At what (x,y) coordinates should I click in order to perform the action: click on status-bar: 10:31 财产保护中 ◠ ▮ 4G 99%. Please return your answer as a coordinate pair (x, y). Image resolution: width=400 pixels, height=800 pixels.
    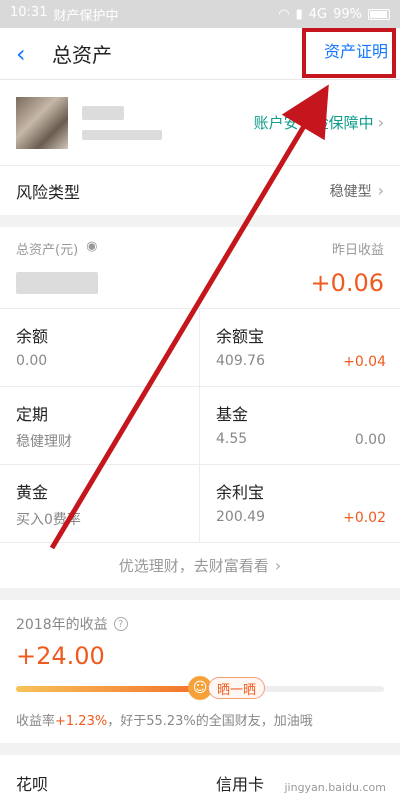
    Looking at the image, I should click on (200, 14).